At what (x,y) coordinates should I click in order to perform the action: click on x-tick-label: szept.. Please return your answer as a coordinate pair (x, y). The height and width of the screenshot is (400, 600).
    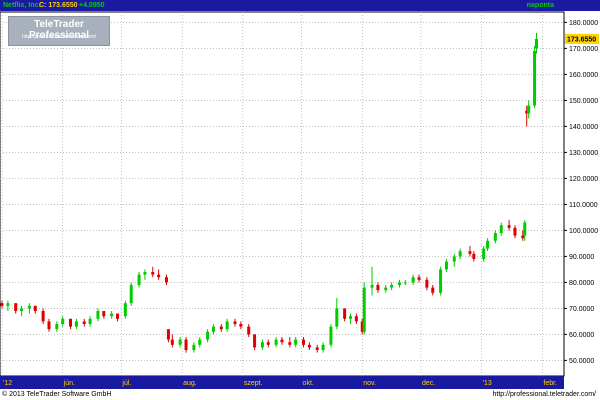
    Looking at the image, I should click on (253, 383).